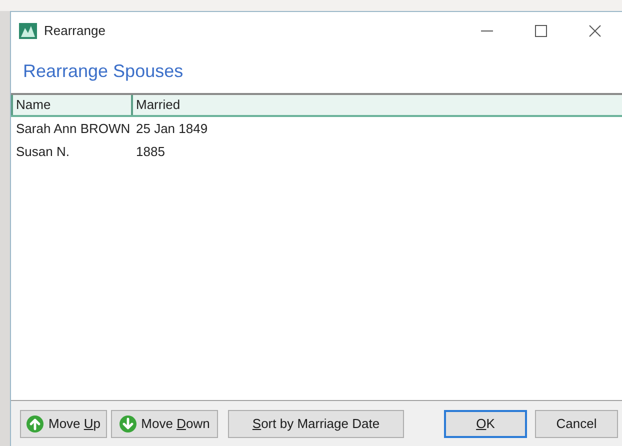 The image size is (622, 446). Describe the element at coordinates (28, 30) in the screenshot. I see `app-icon` at that location.